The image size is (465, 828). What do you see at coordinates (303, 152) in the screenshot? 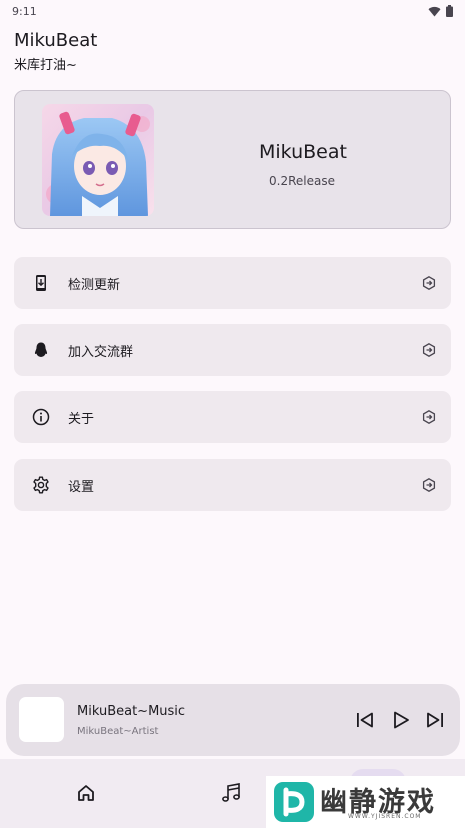
I see `app-name: MikuBeat` at bounding box center [303, 152].